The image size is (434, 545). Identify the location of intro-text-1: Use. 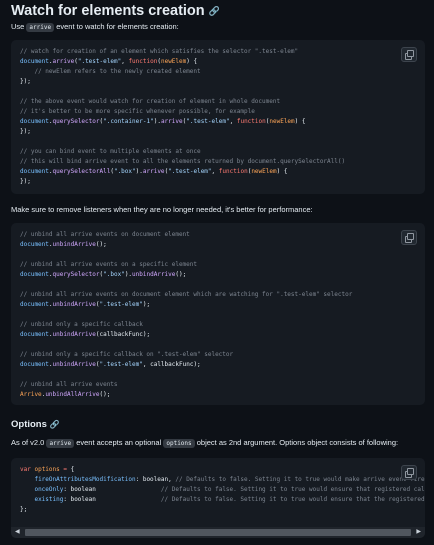
(19, 26).